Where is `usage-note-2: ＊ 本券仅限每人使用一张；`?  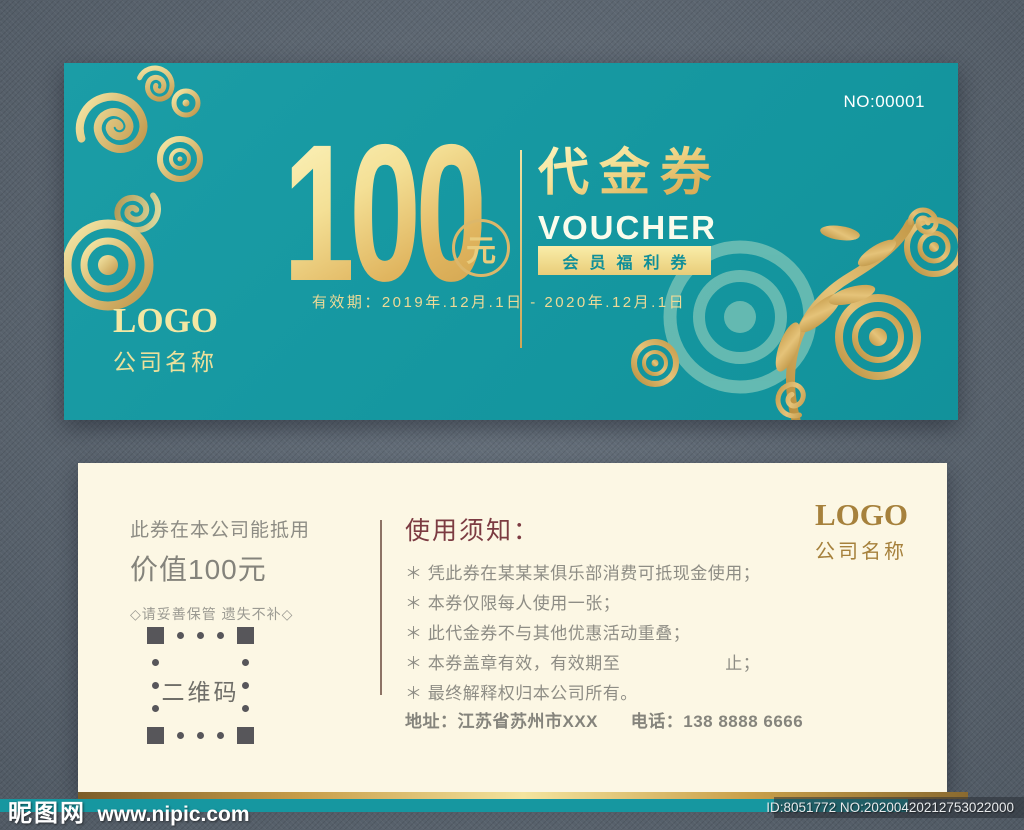
usage-note-2: ＊ 本券仅限每人使用一张； is located at coordinates (513, 603).